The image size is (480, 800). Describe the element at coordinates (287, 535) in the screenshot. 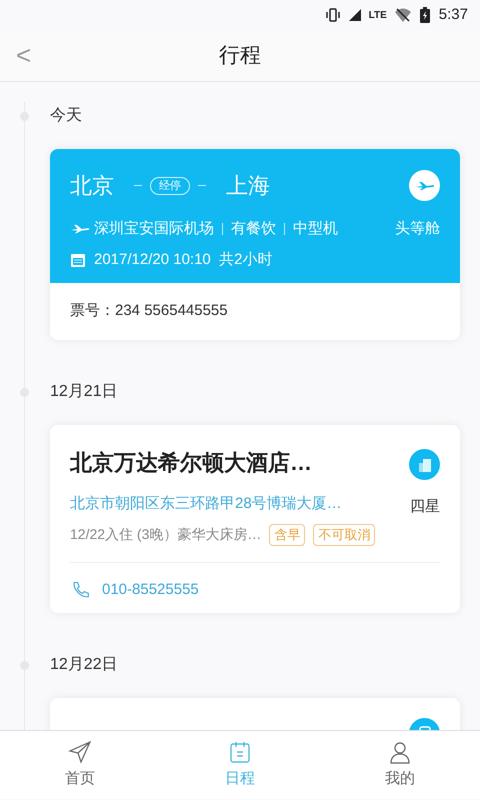

I see `hotel-tag: 含早` at that location.